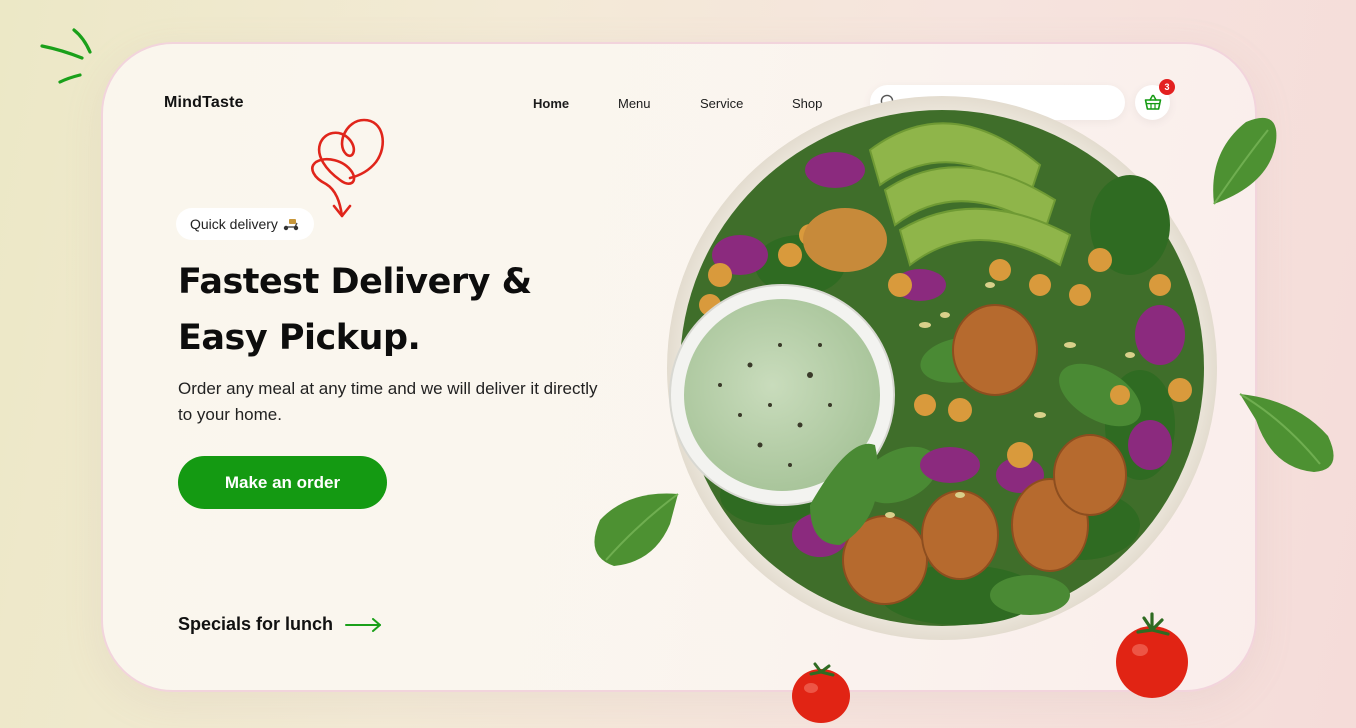 This screenshot has height=728, width=1356. I want to click on cropped-top-text, so click(670, 3).